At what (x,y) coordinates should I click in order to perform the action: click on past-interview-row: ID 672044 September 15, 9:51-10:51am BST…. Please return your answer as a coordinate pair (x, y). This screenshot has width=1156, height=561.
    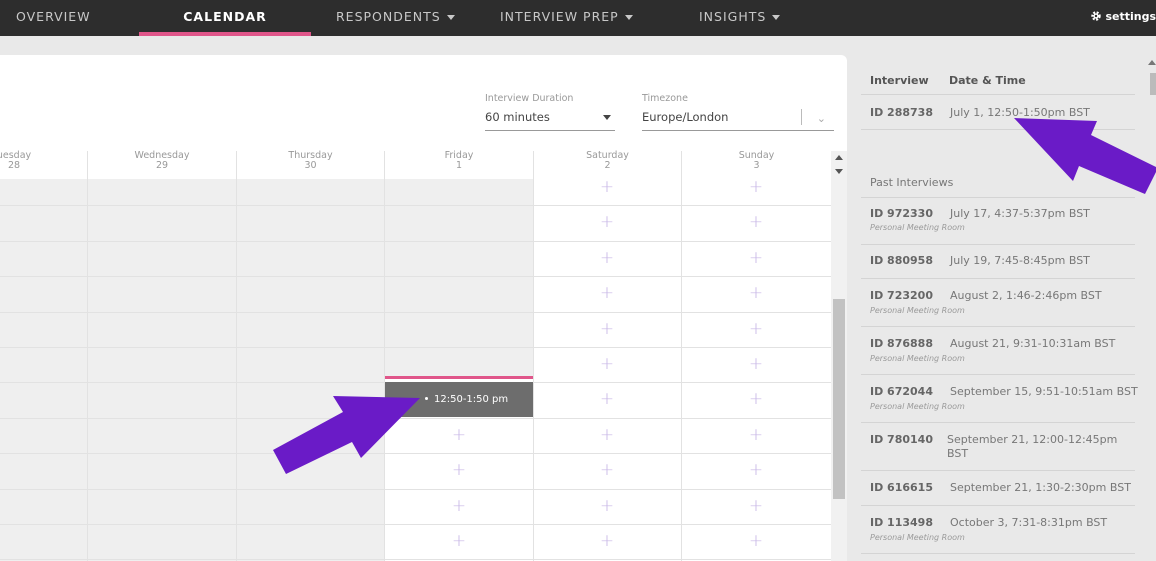
    Looking at the image, I should click on (999, 399).